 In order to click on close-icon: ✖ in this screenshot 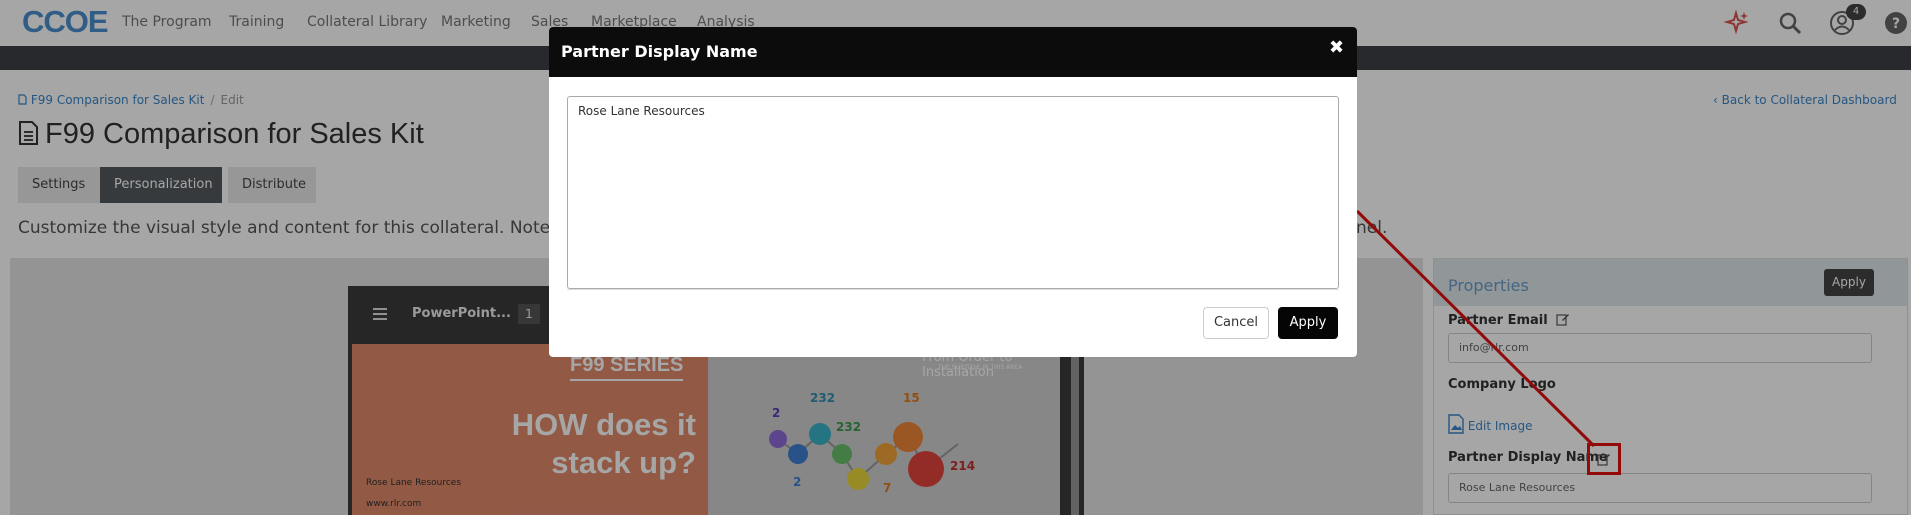, I will do `click(1336, 47)`.